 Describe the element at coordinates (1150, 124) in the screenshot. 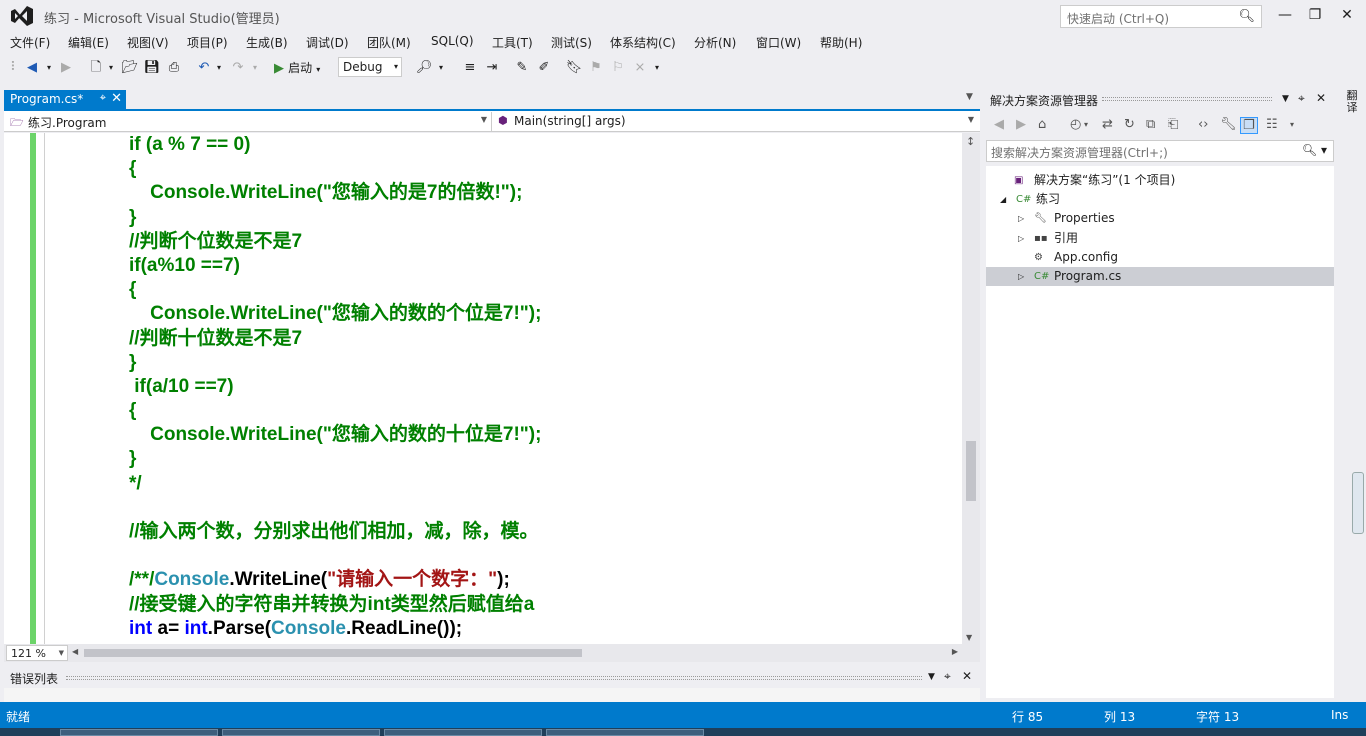

I see `collapse-all-icon: ⧉` at that location.